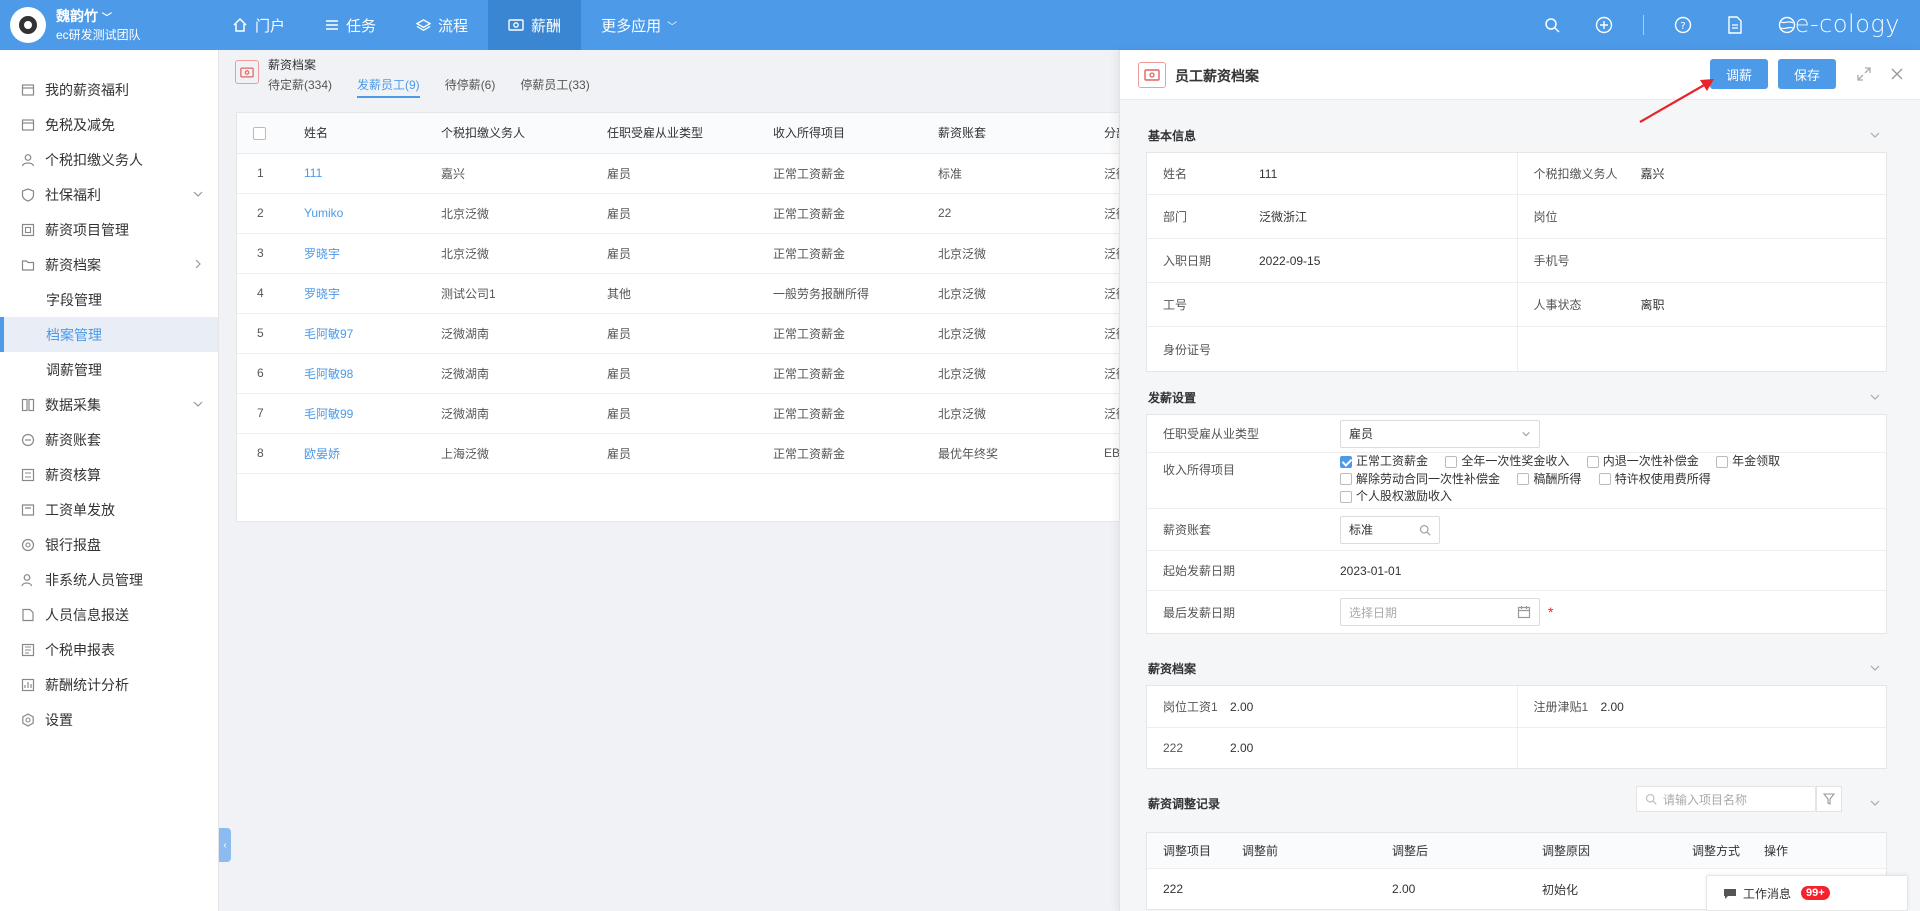 The width and height of the screenshot is (1920, 911). Describe the element at coordinates (678, 253) in the screenshot. I see `table-row: 3罗晓宇北京泛微雇员正常工资薪金北京泛微泛微` at that location.